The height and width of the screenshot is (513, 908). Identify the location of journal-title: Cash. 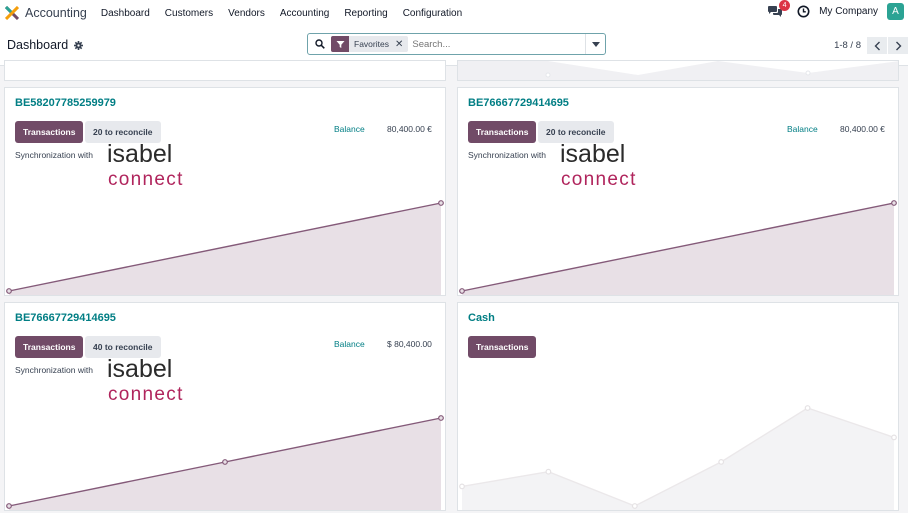
(481, 318).